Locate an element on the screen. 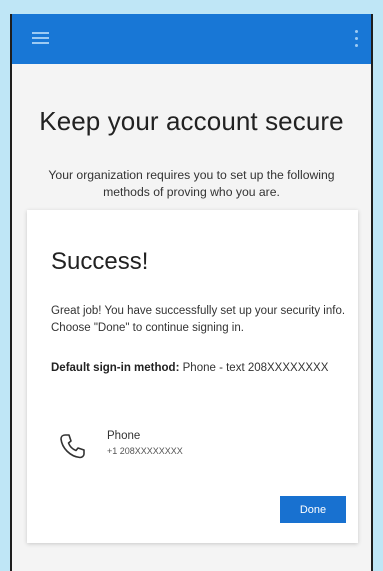 Image resolution: width=383 pixels, height=571 pixels. method-name: Phone is located at coordinates (124, 436).